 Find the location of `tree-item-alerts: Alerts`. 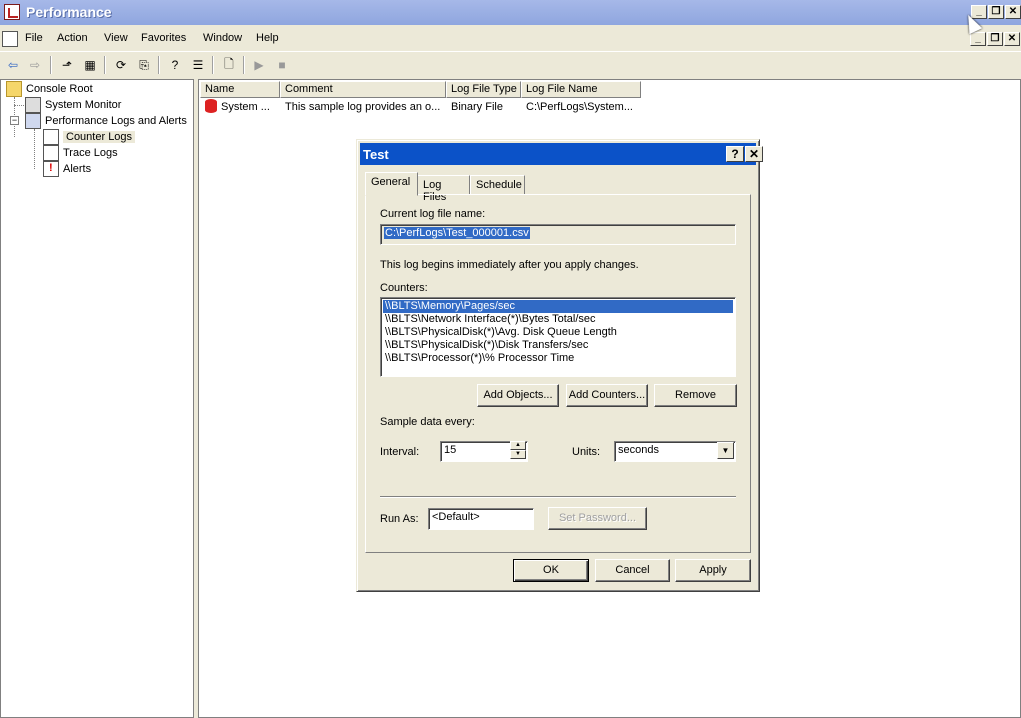

tree-item-alerts: Alerts is located at coordinates (67, 169).